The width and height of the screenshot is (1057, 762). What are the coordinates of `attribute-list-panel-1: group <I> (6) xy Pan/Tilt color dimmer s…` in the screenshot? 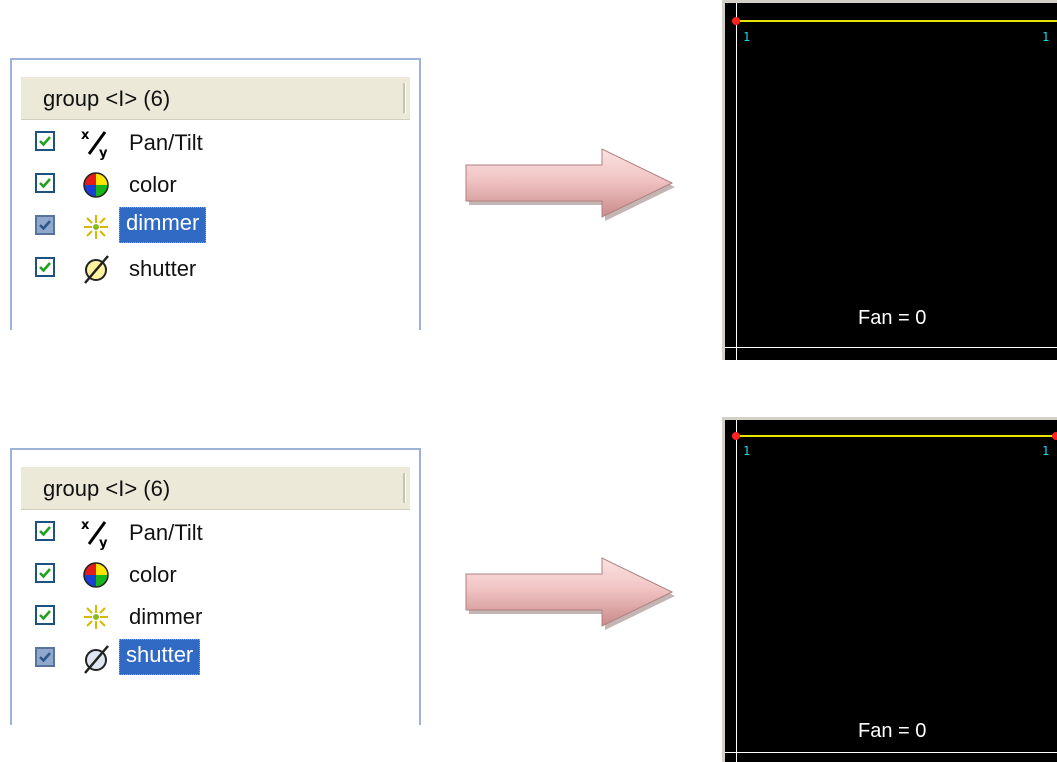 It's located at (215, 194).